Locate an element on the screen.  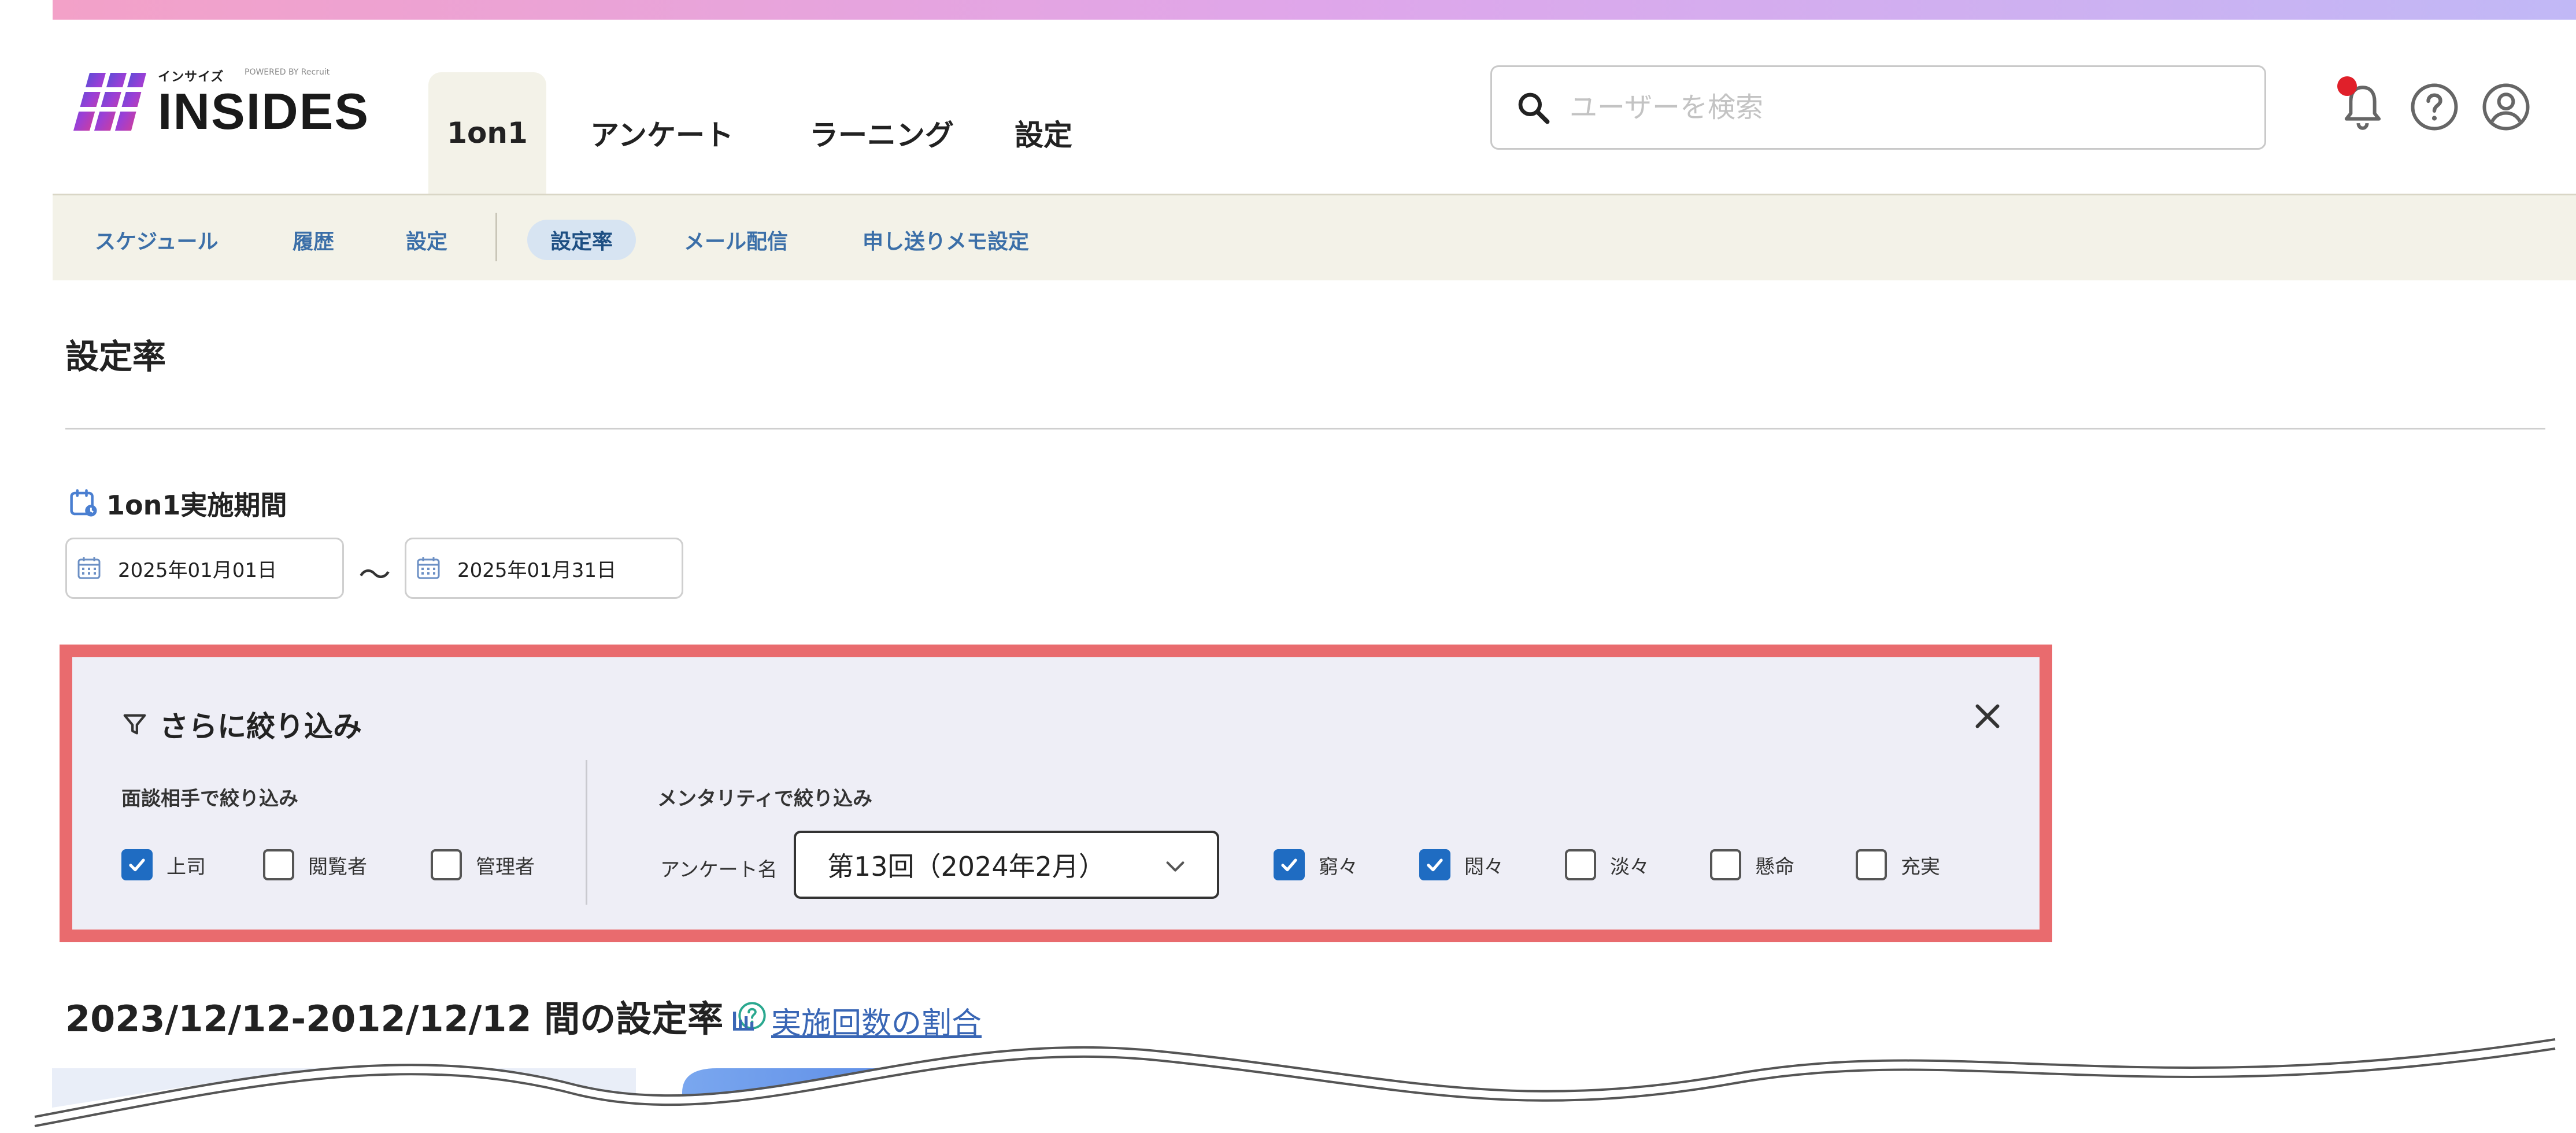
logo-mark-icon is located at coordinates (110, 102).